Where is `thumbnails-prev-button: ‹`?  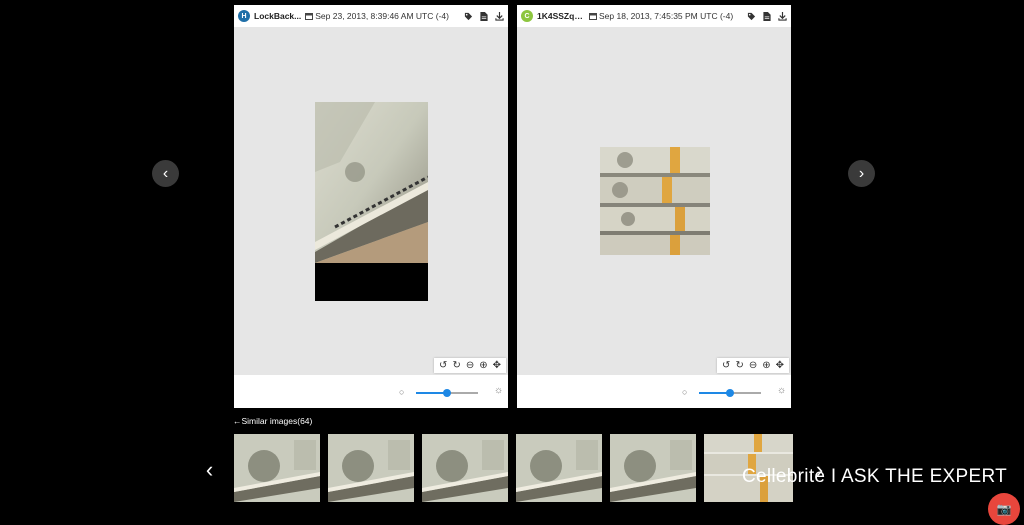 thumbnails-prev-button: ‹ is located at coordinates (209, 469).